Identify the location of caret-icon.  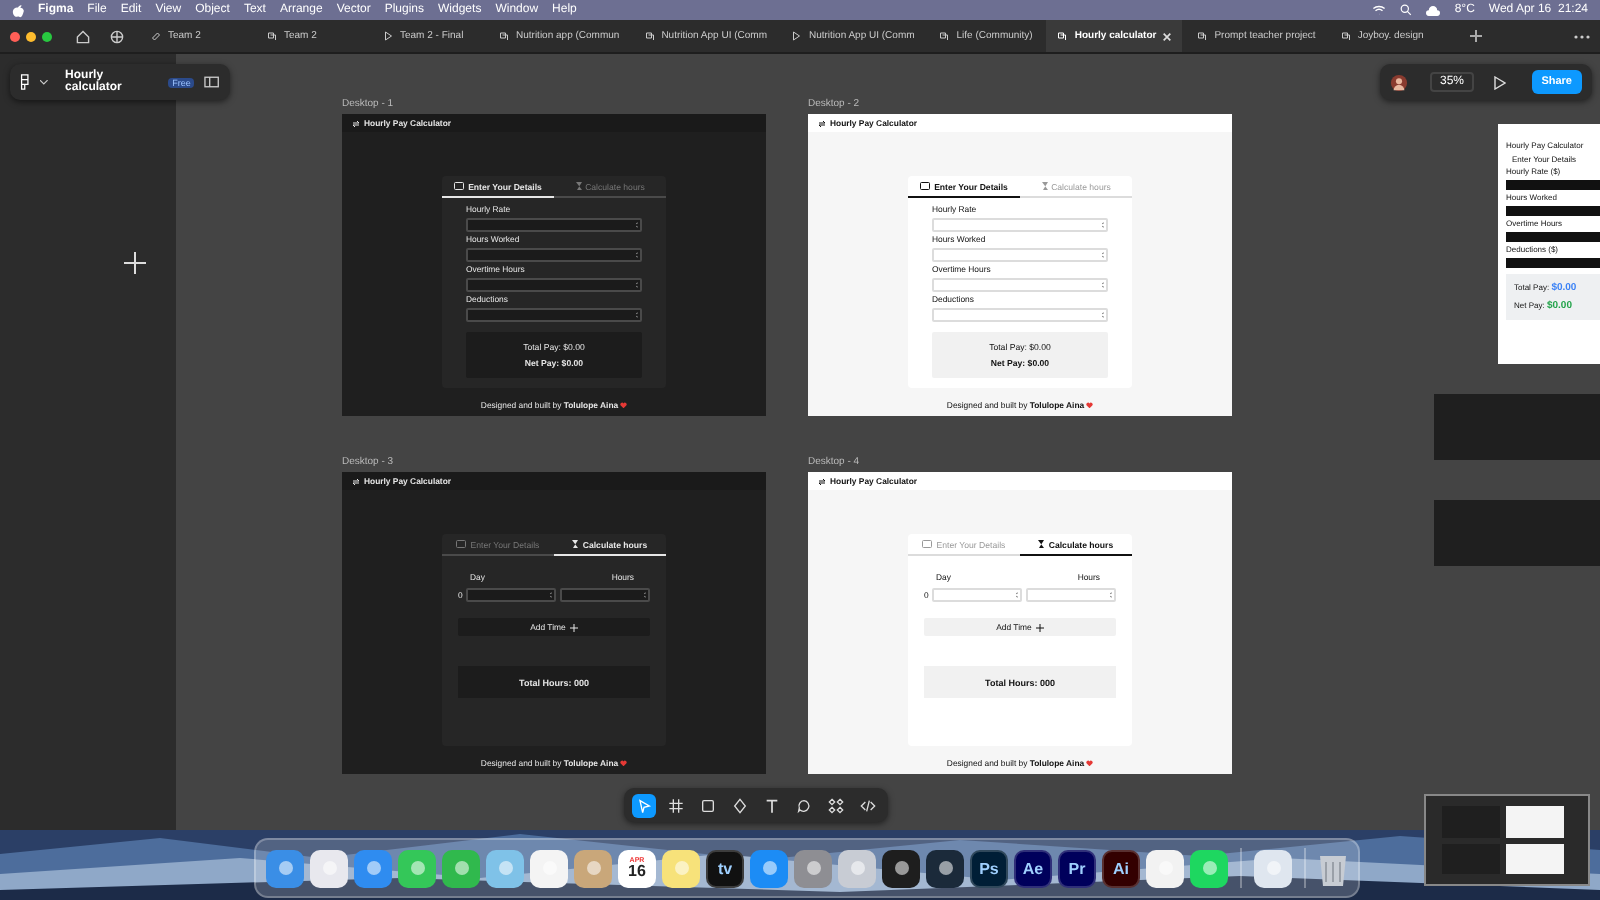
(43, 82).